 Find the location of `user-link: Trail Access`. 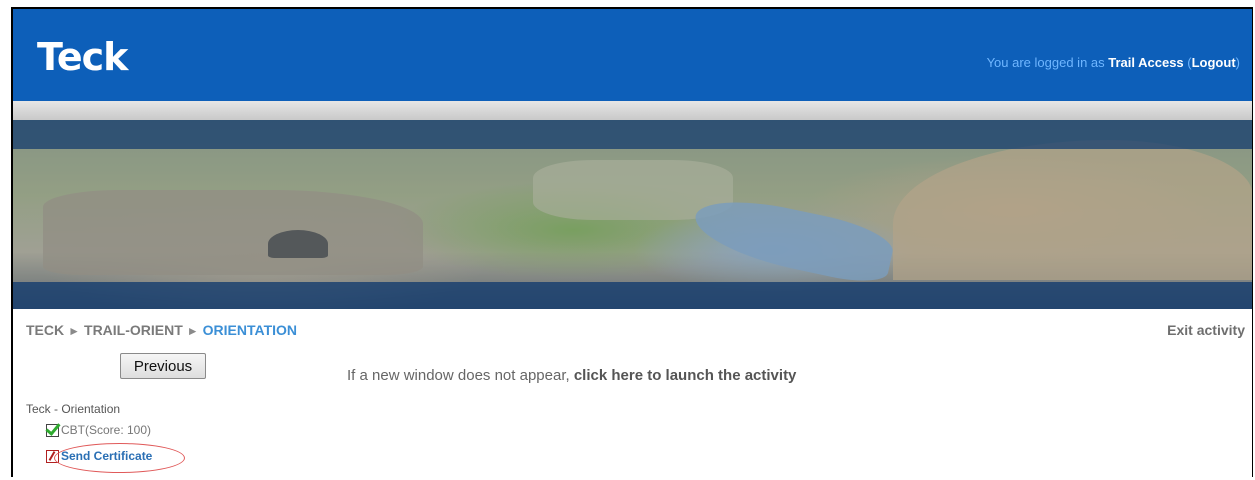

user-link: Trail Access is located at coordinates (1145, 62).